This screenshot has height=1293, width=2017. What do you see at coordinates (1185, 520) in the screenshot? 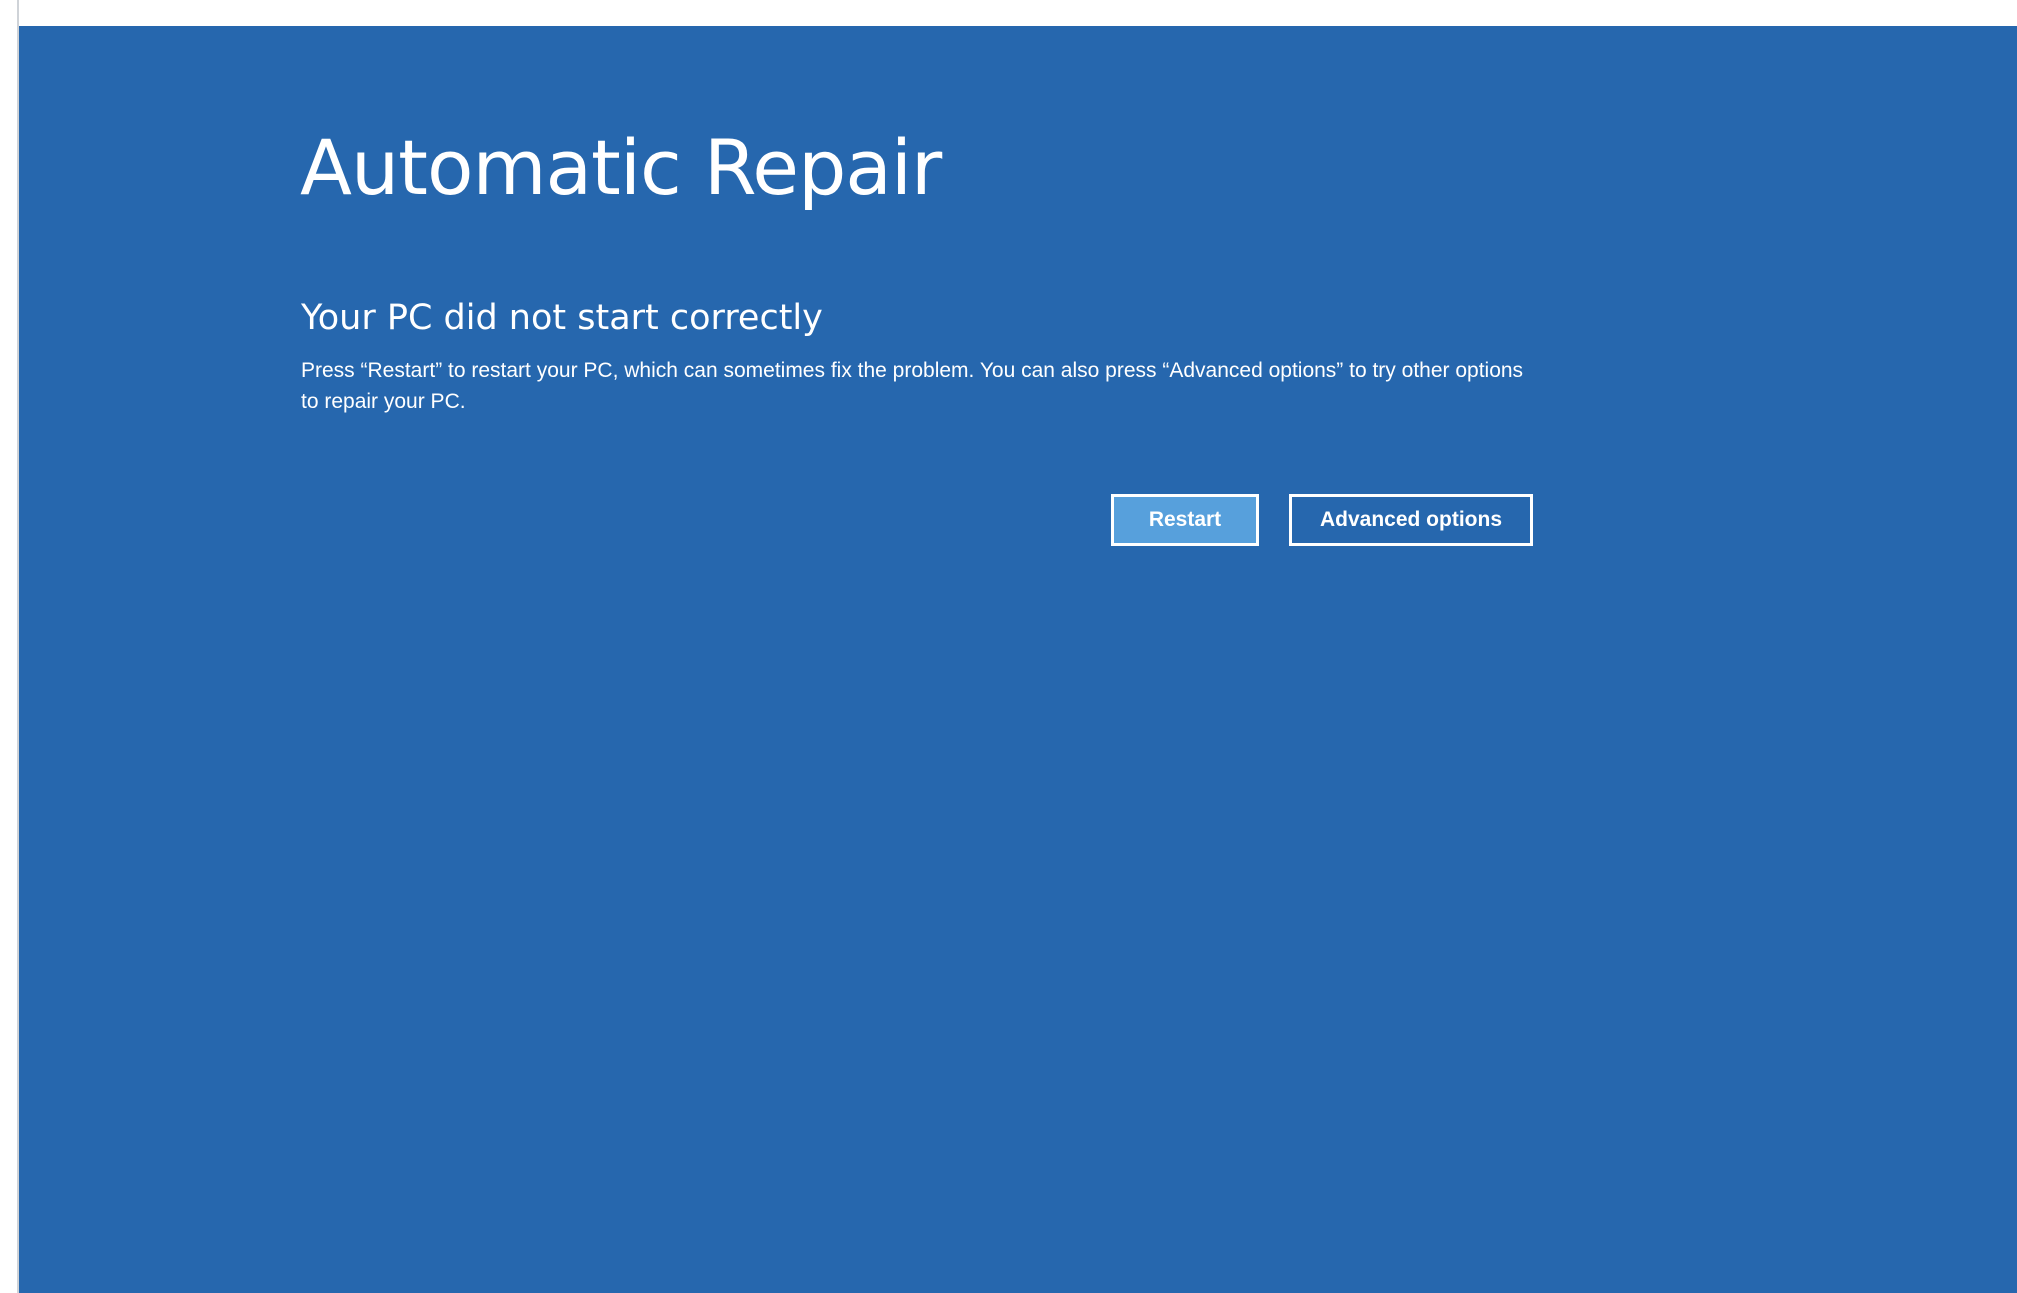
I see `restart-button: Restart` at bounding box center [1185, 520].